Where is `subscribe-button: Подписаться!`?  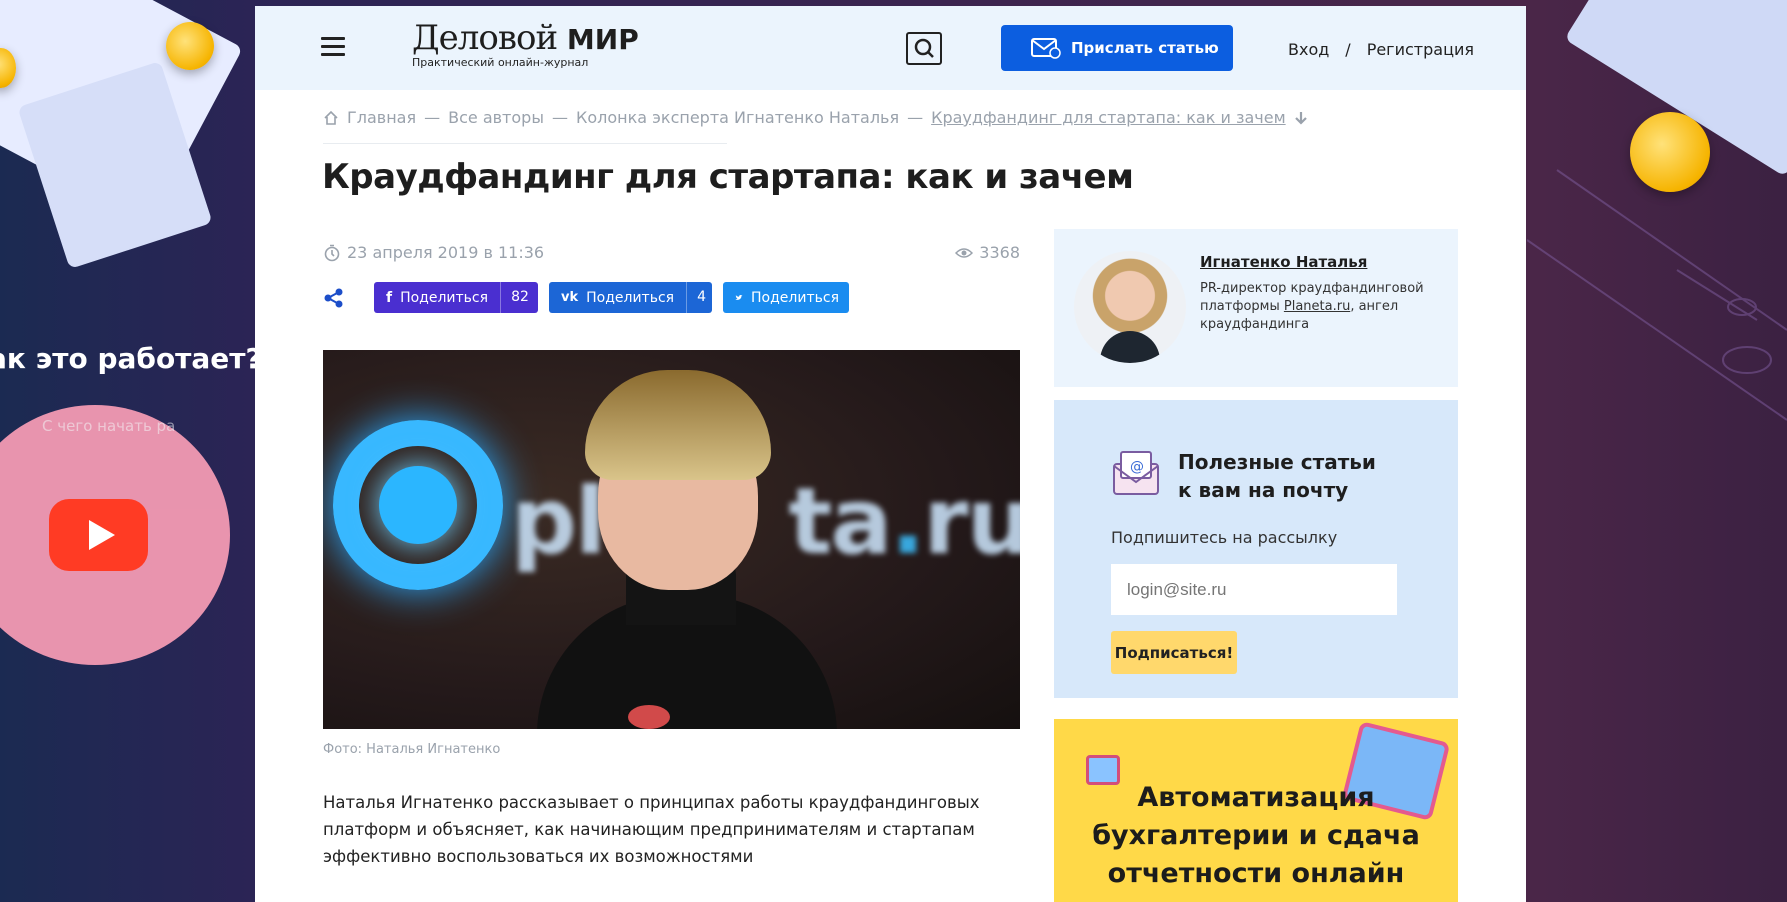
subscribe-button: Подписаться! is located at coordinates (1174, 652).